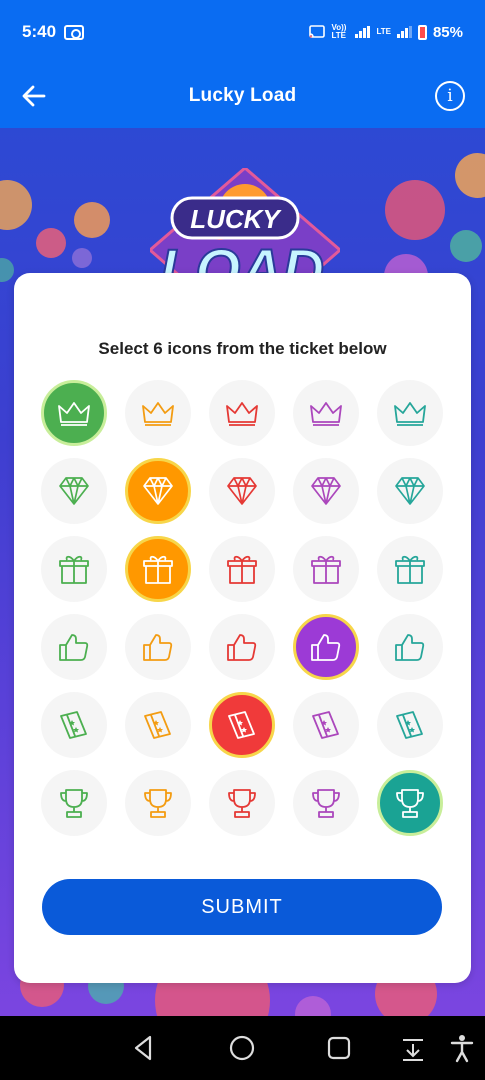  I want to click on nav-home-icon, so click(242, 1048).